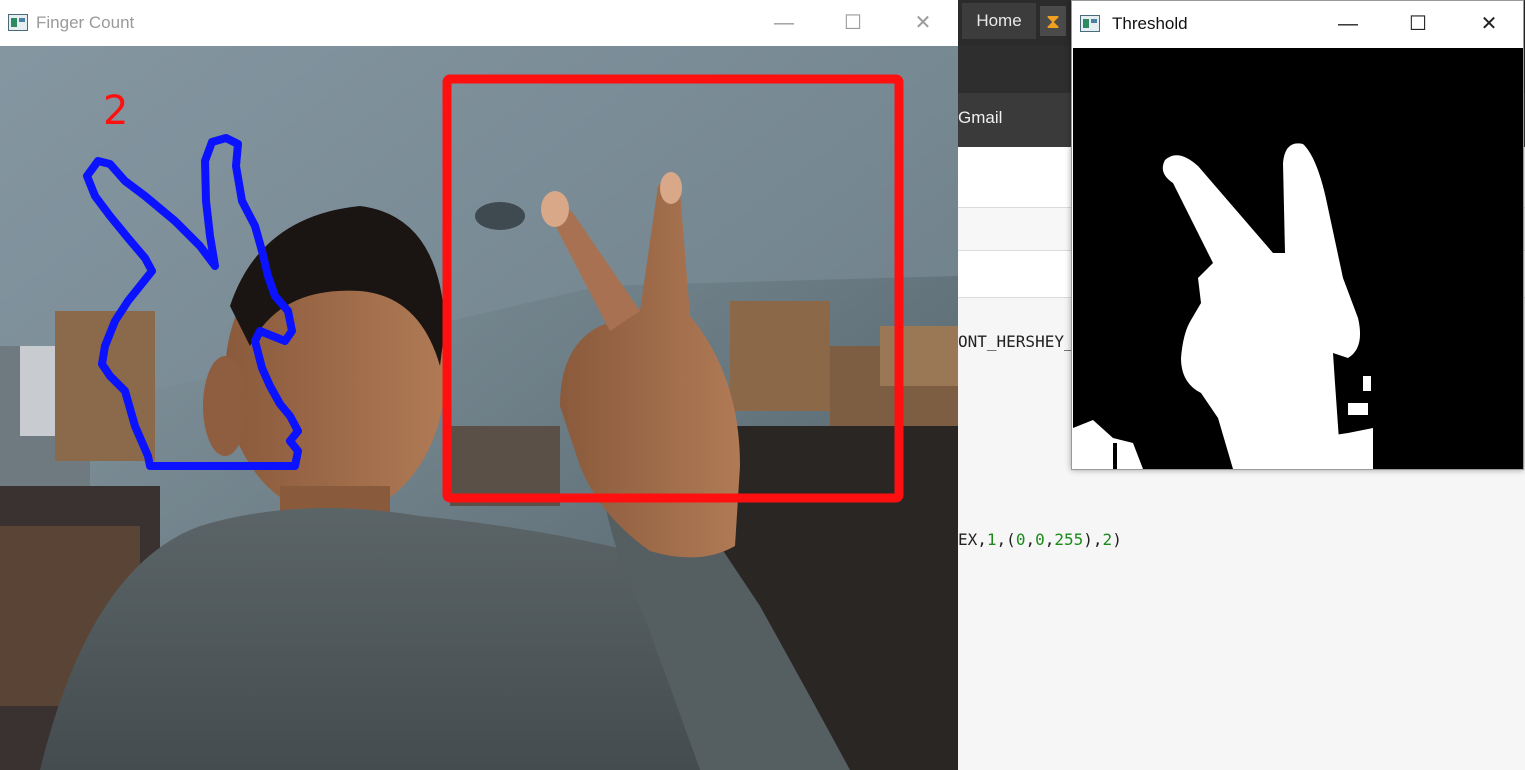 The image size is (1525, 770). I want to click on code-number: 2, so click(1107, 539).